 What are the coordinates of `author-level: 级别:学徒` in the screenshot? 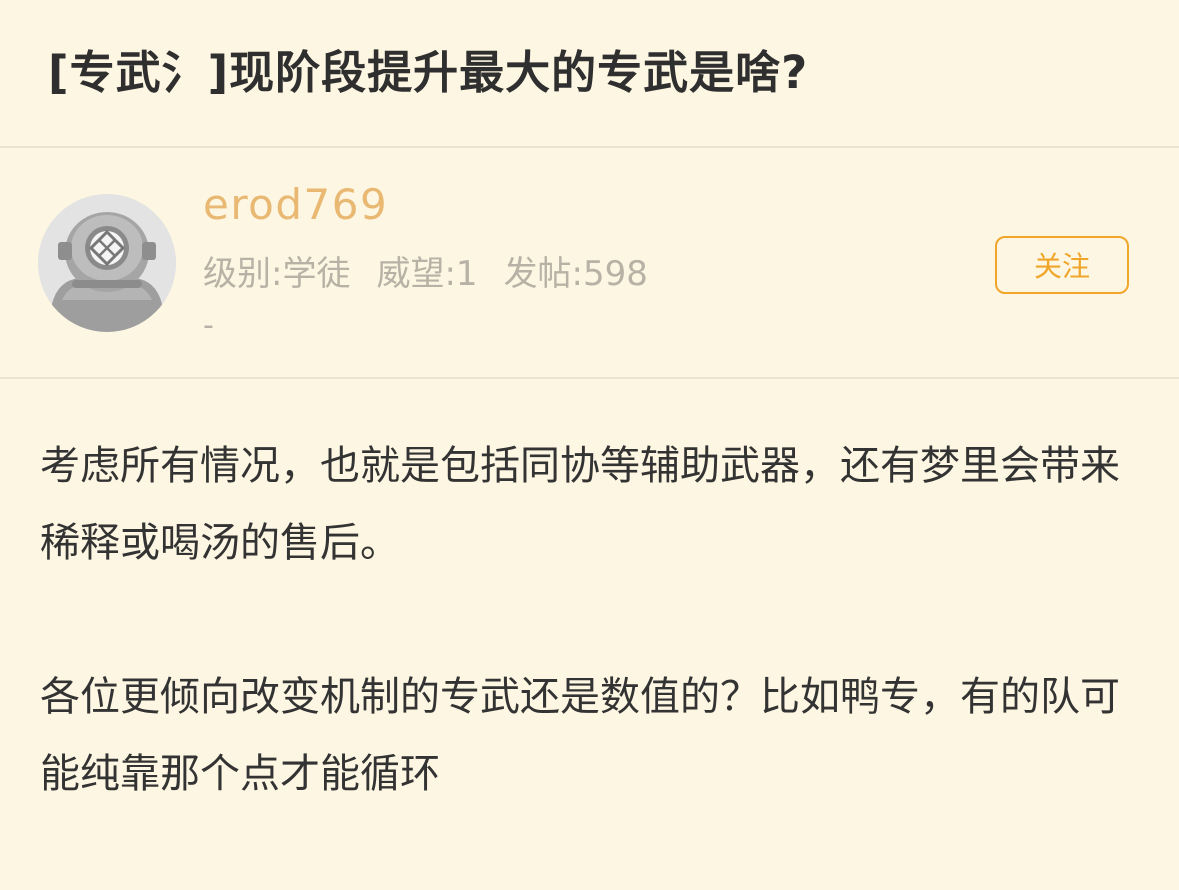 It's located at (277, 274).